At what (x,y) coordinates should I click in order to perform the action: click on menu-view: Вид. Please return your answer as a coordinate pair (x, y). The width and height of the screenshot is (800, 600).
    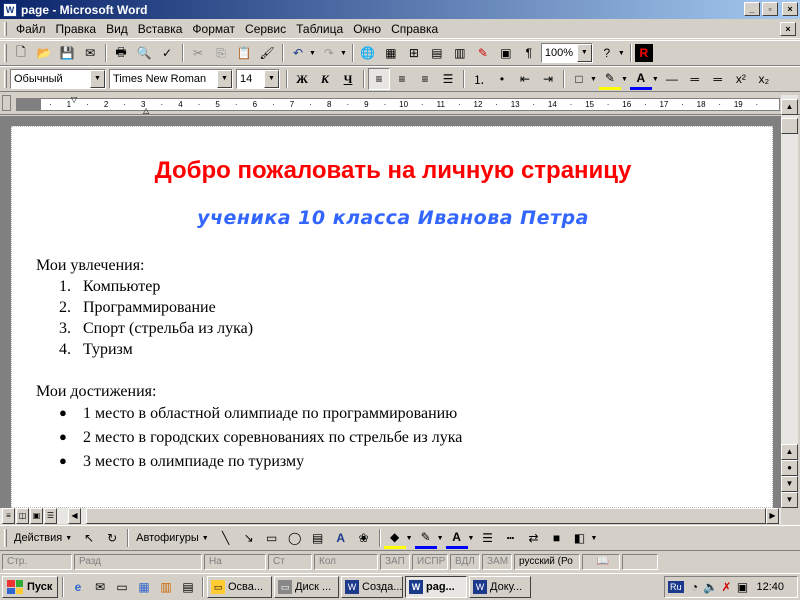
    Looking at the image, I should click on (117, 29).